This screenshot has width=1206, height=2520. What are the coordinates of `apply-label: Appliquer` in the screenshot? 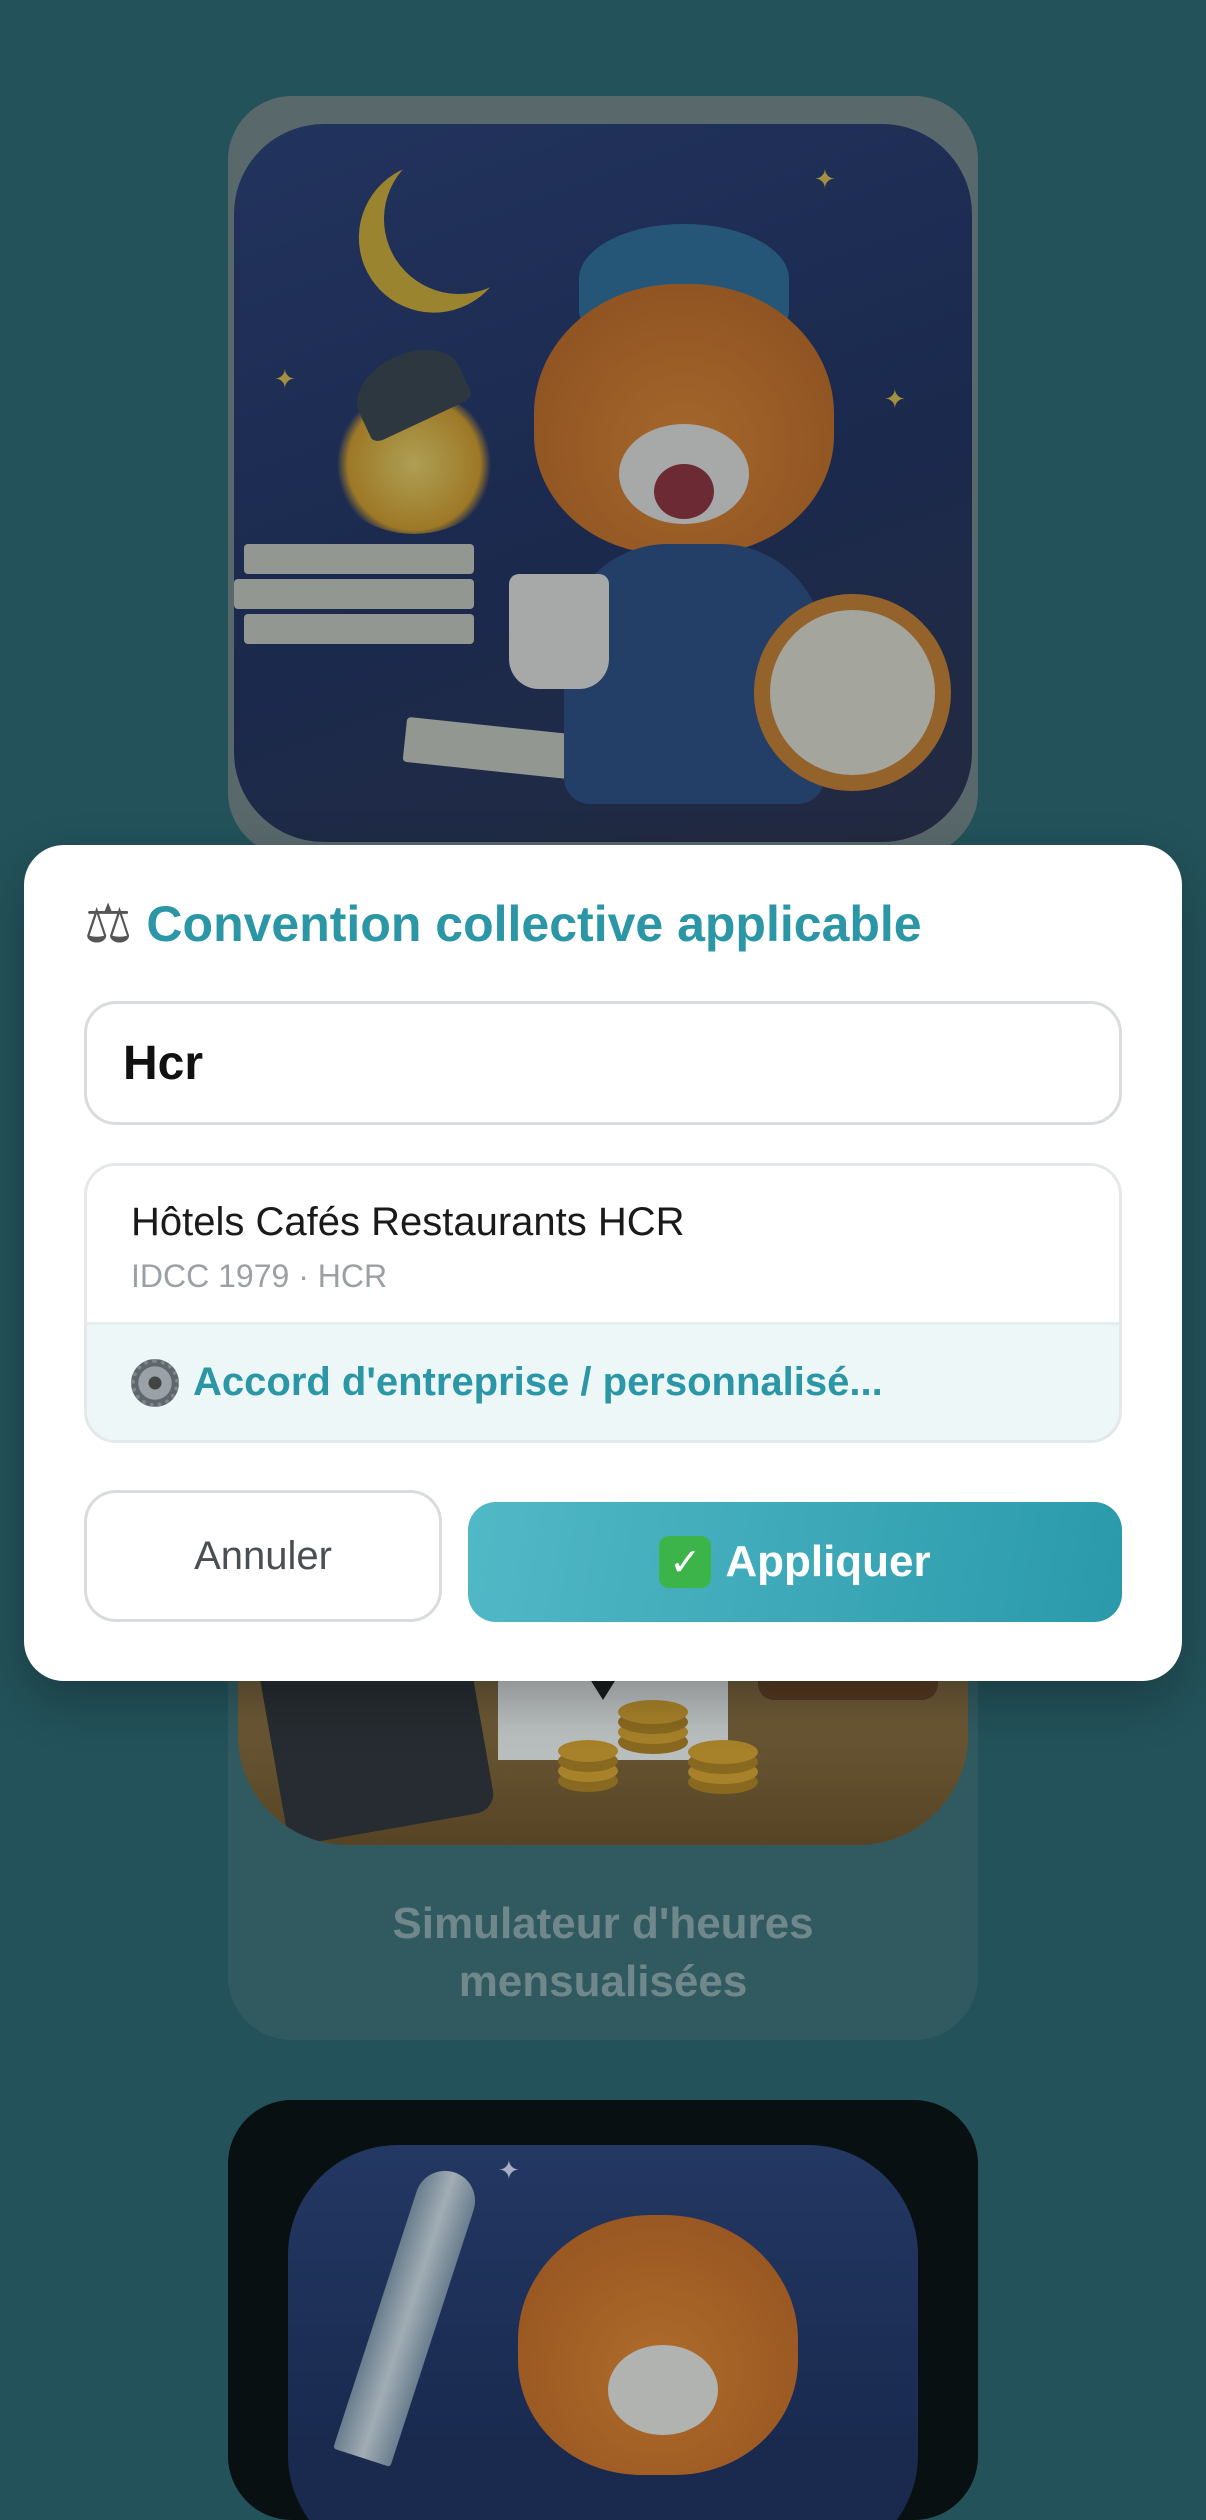 It's located at (828, 1561).